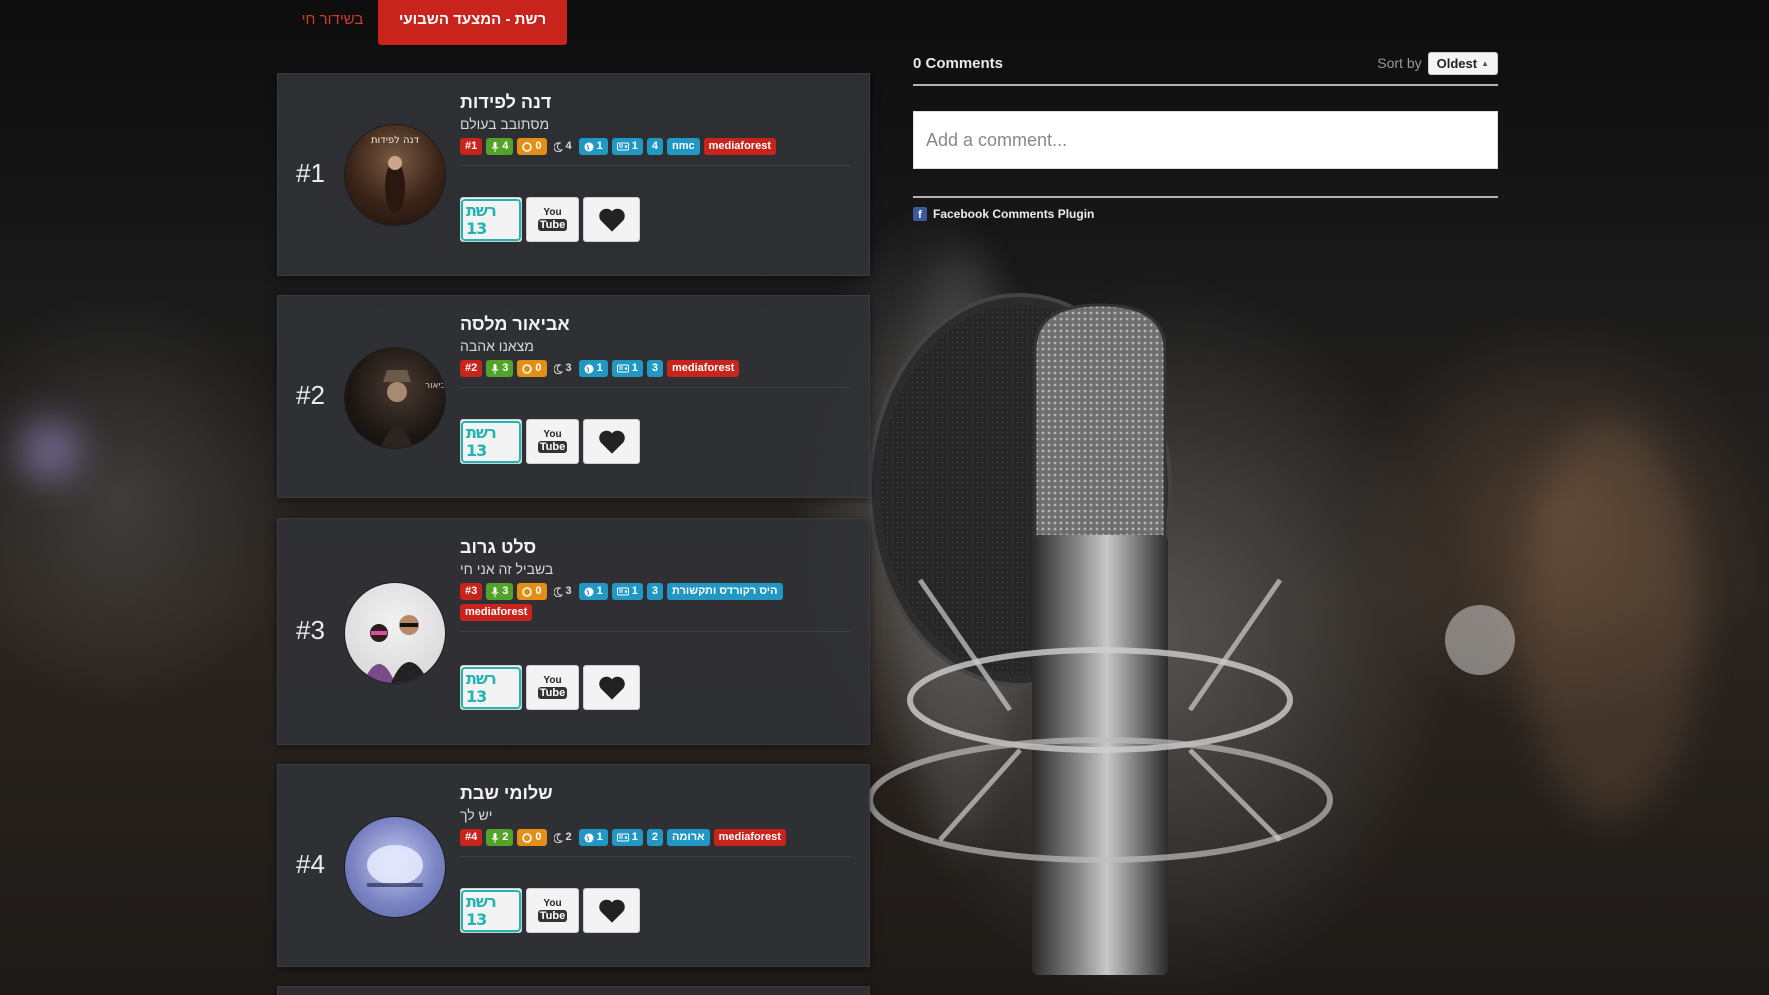 This screenshot has height=995, width=1769. I want to click on song-title: בשביל זה אני חי, so click(507, 569).